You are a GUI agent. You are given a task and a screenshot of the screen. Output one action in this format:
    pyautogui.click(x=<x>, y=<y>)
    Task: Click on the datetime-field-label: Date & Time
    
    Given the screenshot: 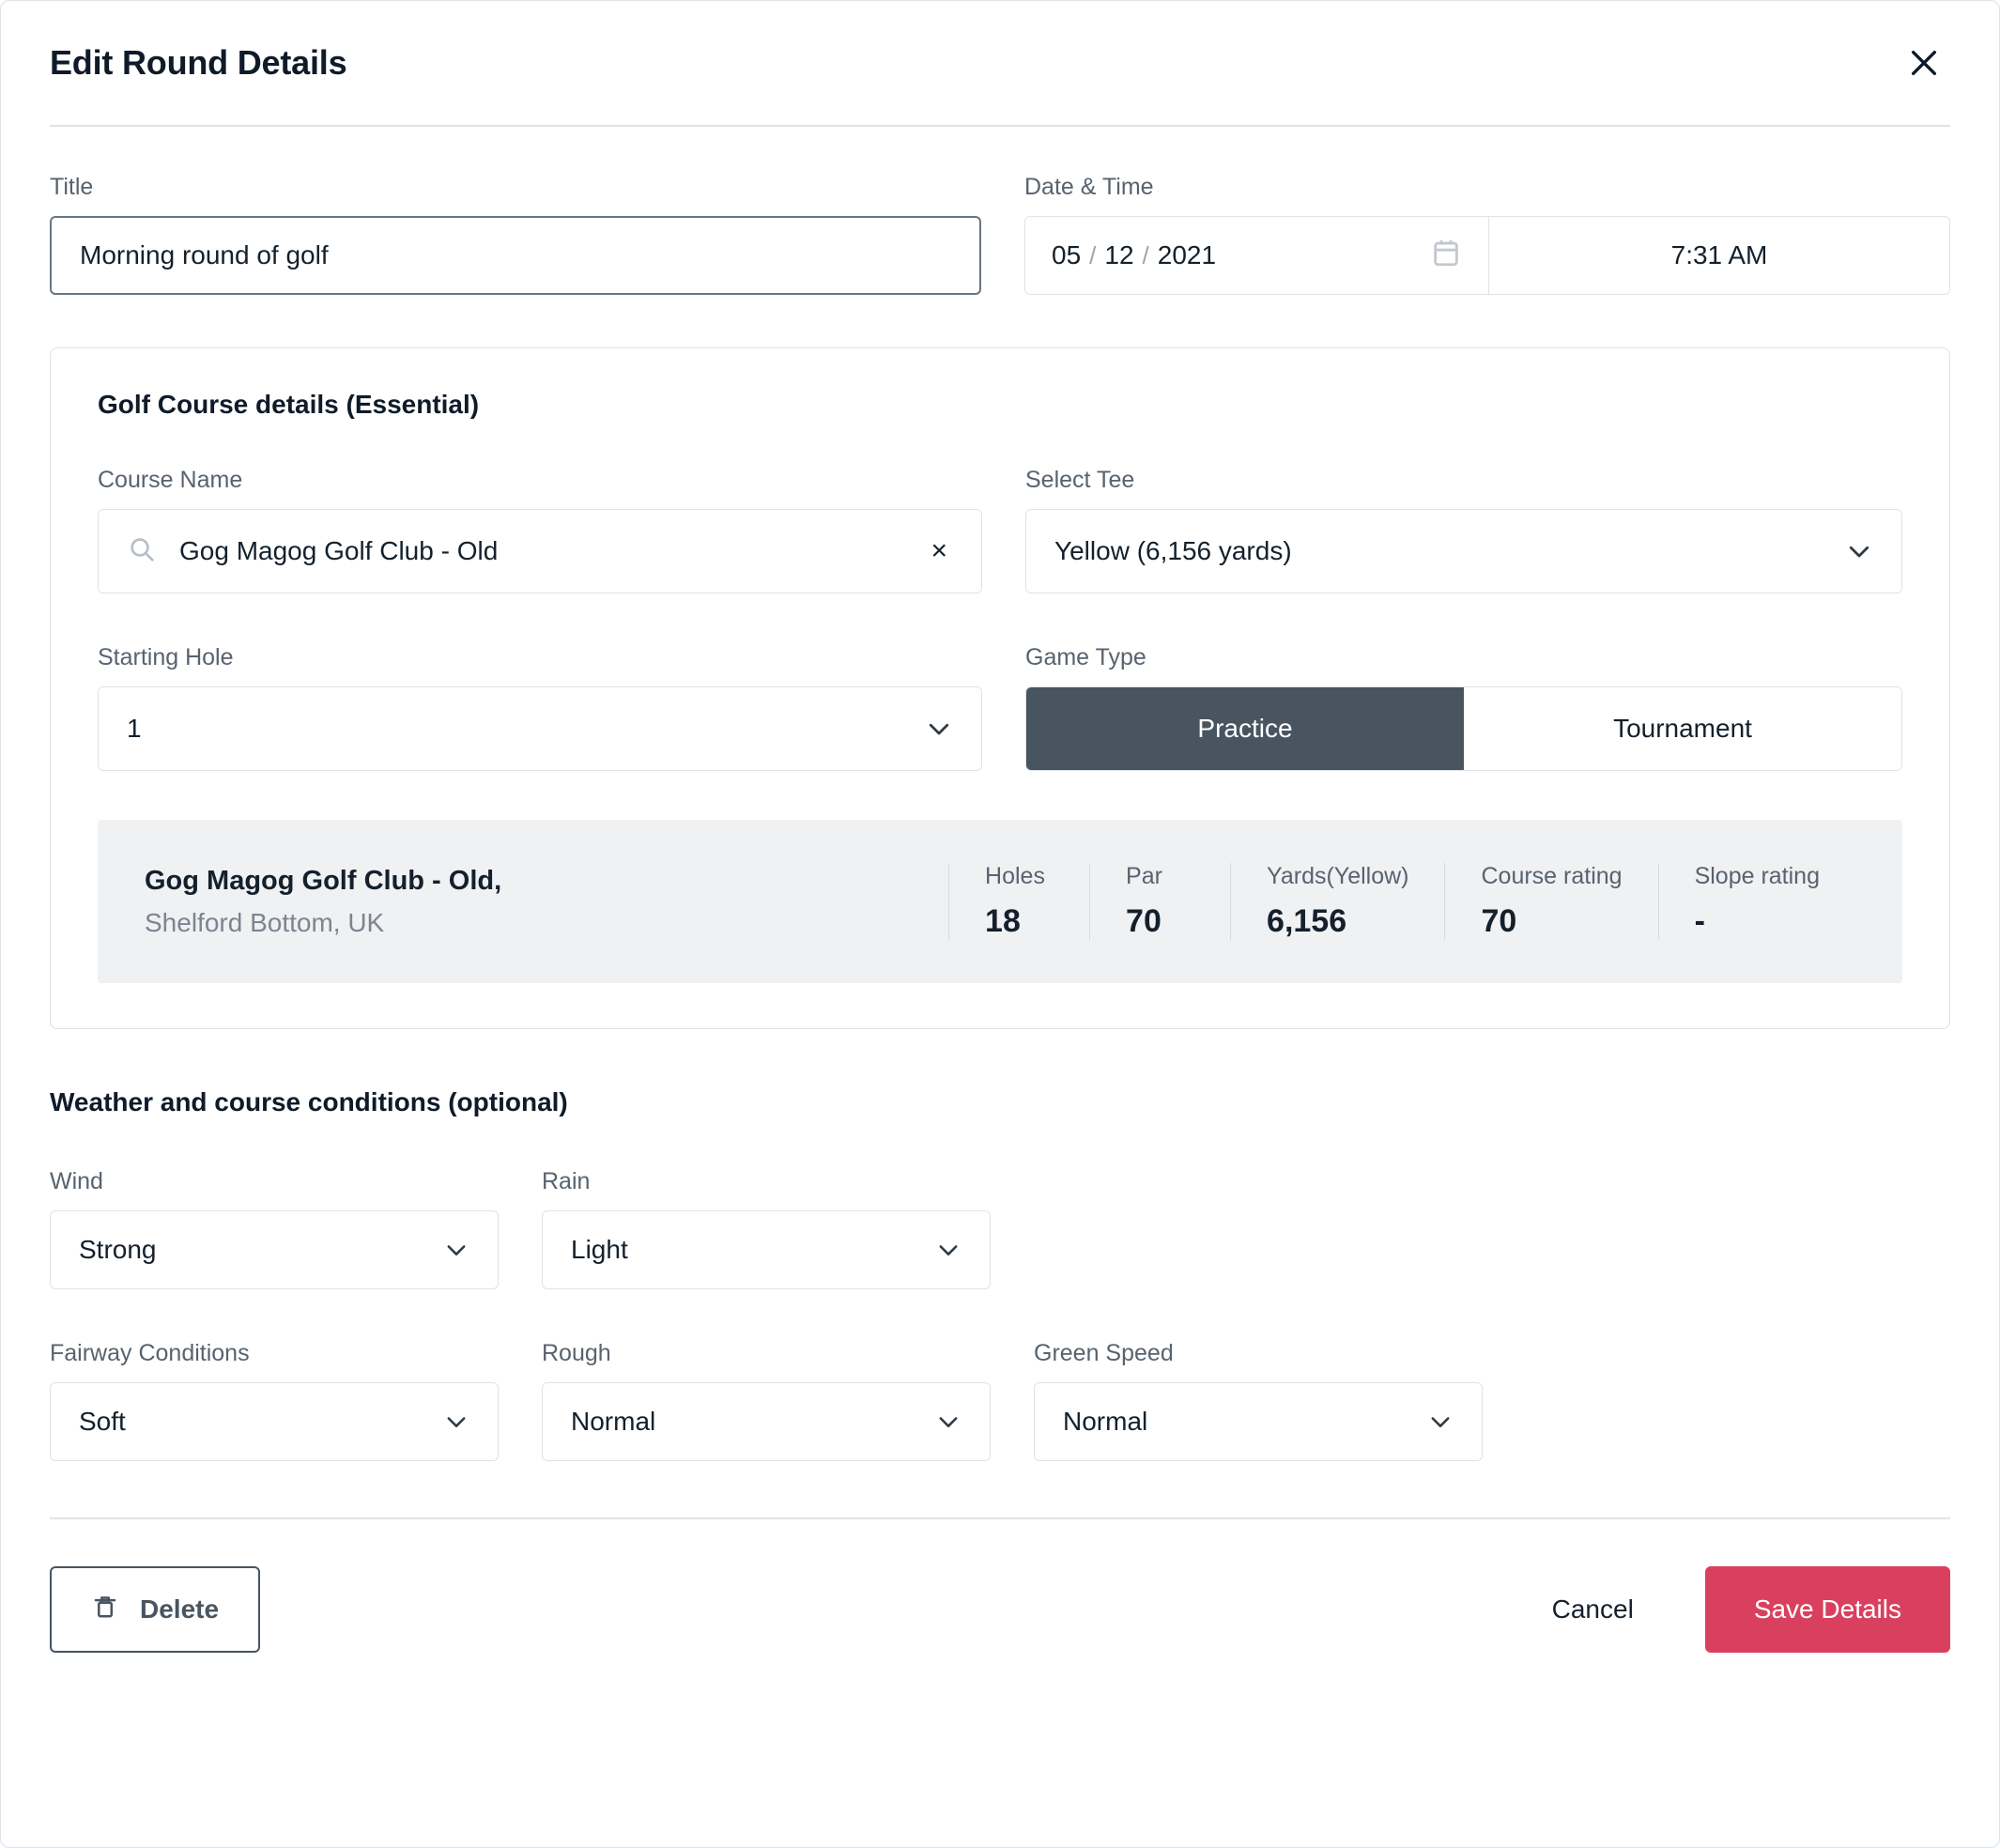 What is the action you would take?
    pyautogui.click(x=1089, y=187)
    